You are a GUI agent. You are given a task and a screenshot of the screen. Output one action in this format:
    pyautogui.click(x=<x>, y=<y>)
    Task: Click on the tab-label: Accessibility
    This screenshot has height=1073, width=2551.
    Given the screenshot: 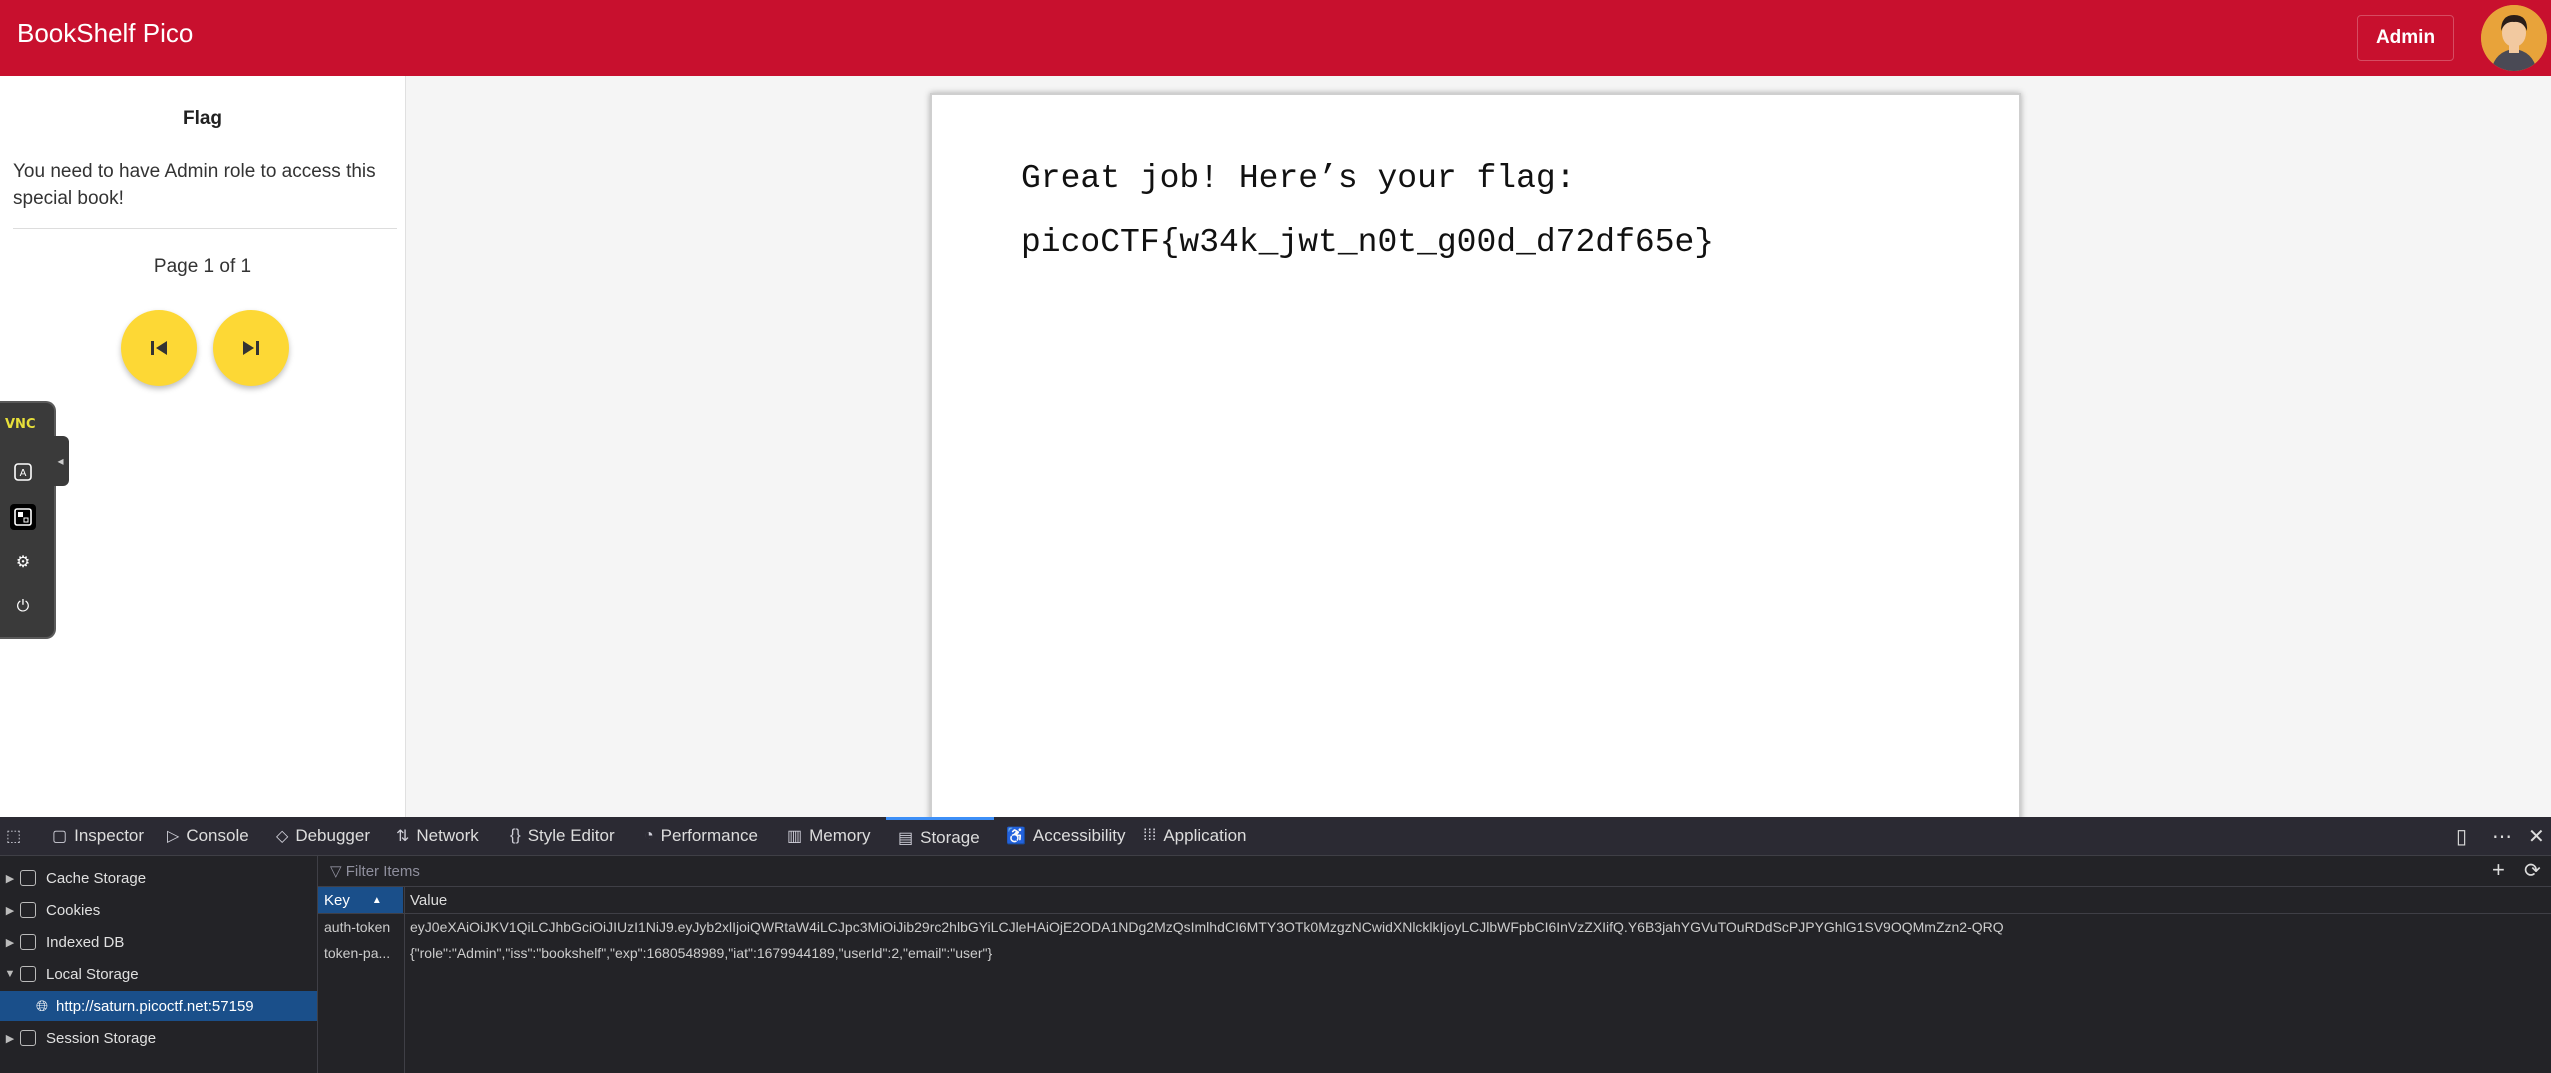 What is the action you would take?
    pyautogui.click(x=1079, y=835)
    